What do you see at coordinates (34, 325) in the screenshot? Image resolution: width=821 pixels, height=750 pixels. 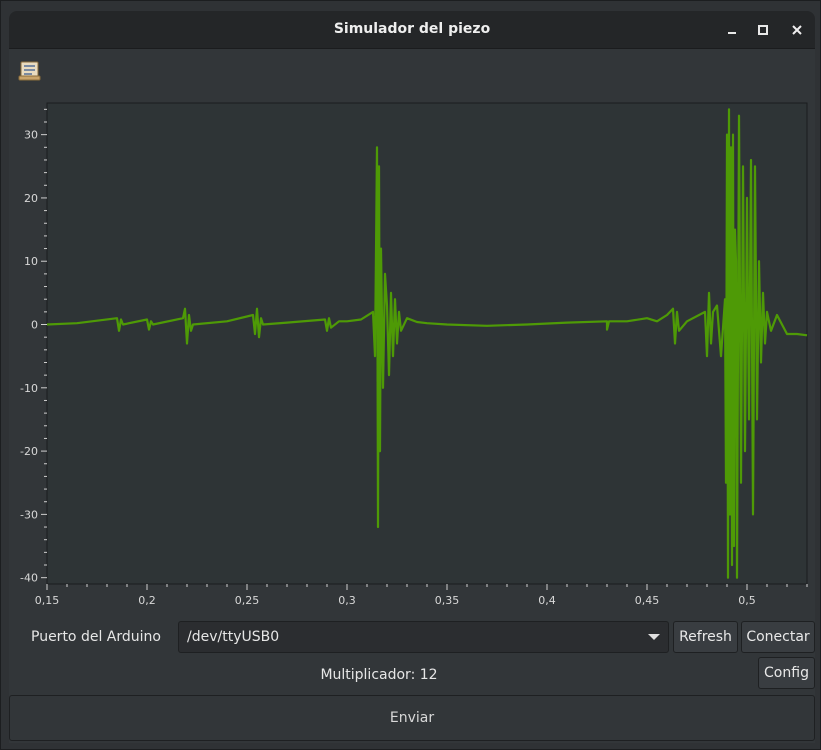 I see `y-tick-label: 0` at bounding box center [34, 325].